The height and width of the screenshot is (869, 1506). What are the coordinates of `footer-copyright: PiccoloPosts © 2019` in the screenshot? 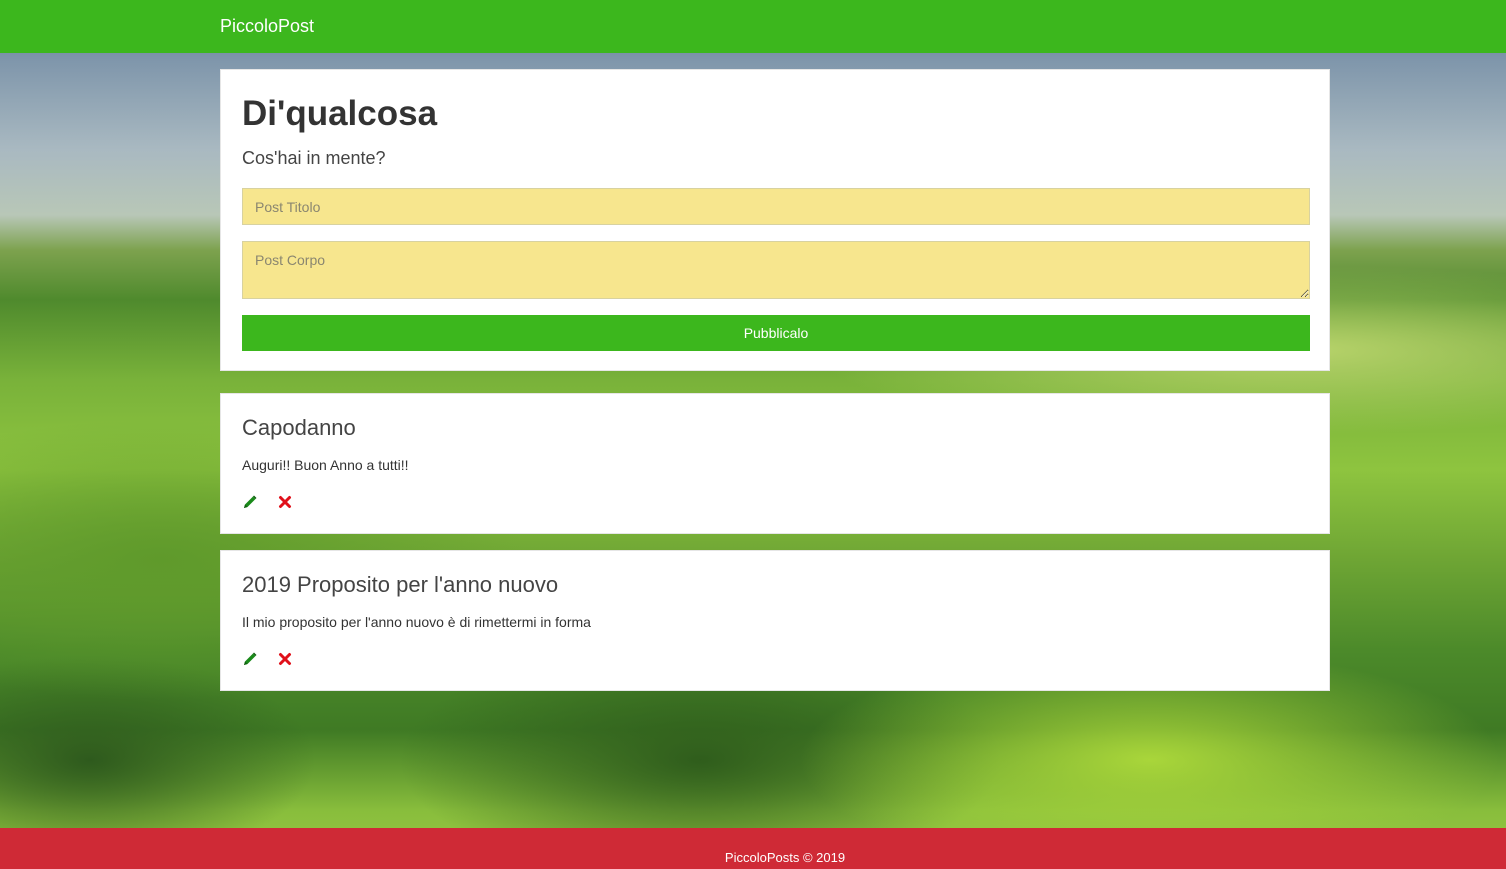 It's located at (785, 857).